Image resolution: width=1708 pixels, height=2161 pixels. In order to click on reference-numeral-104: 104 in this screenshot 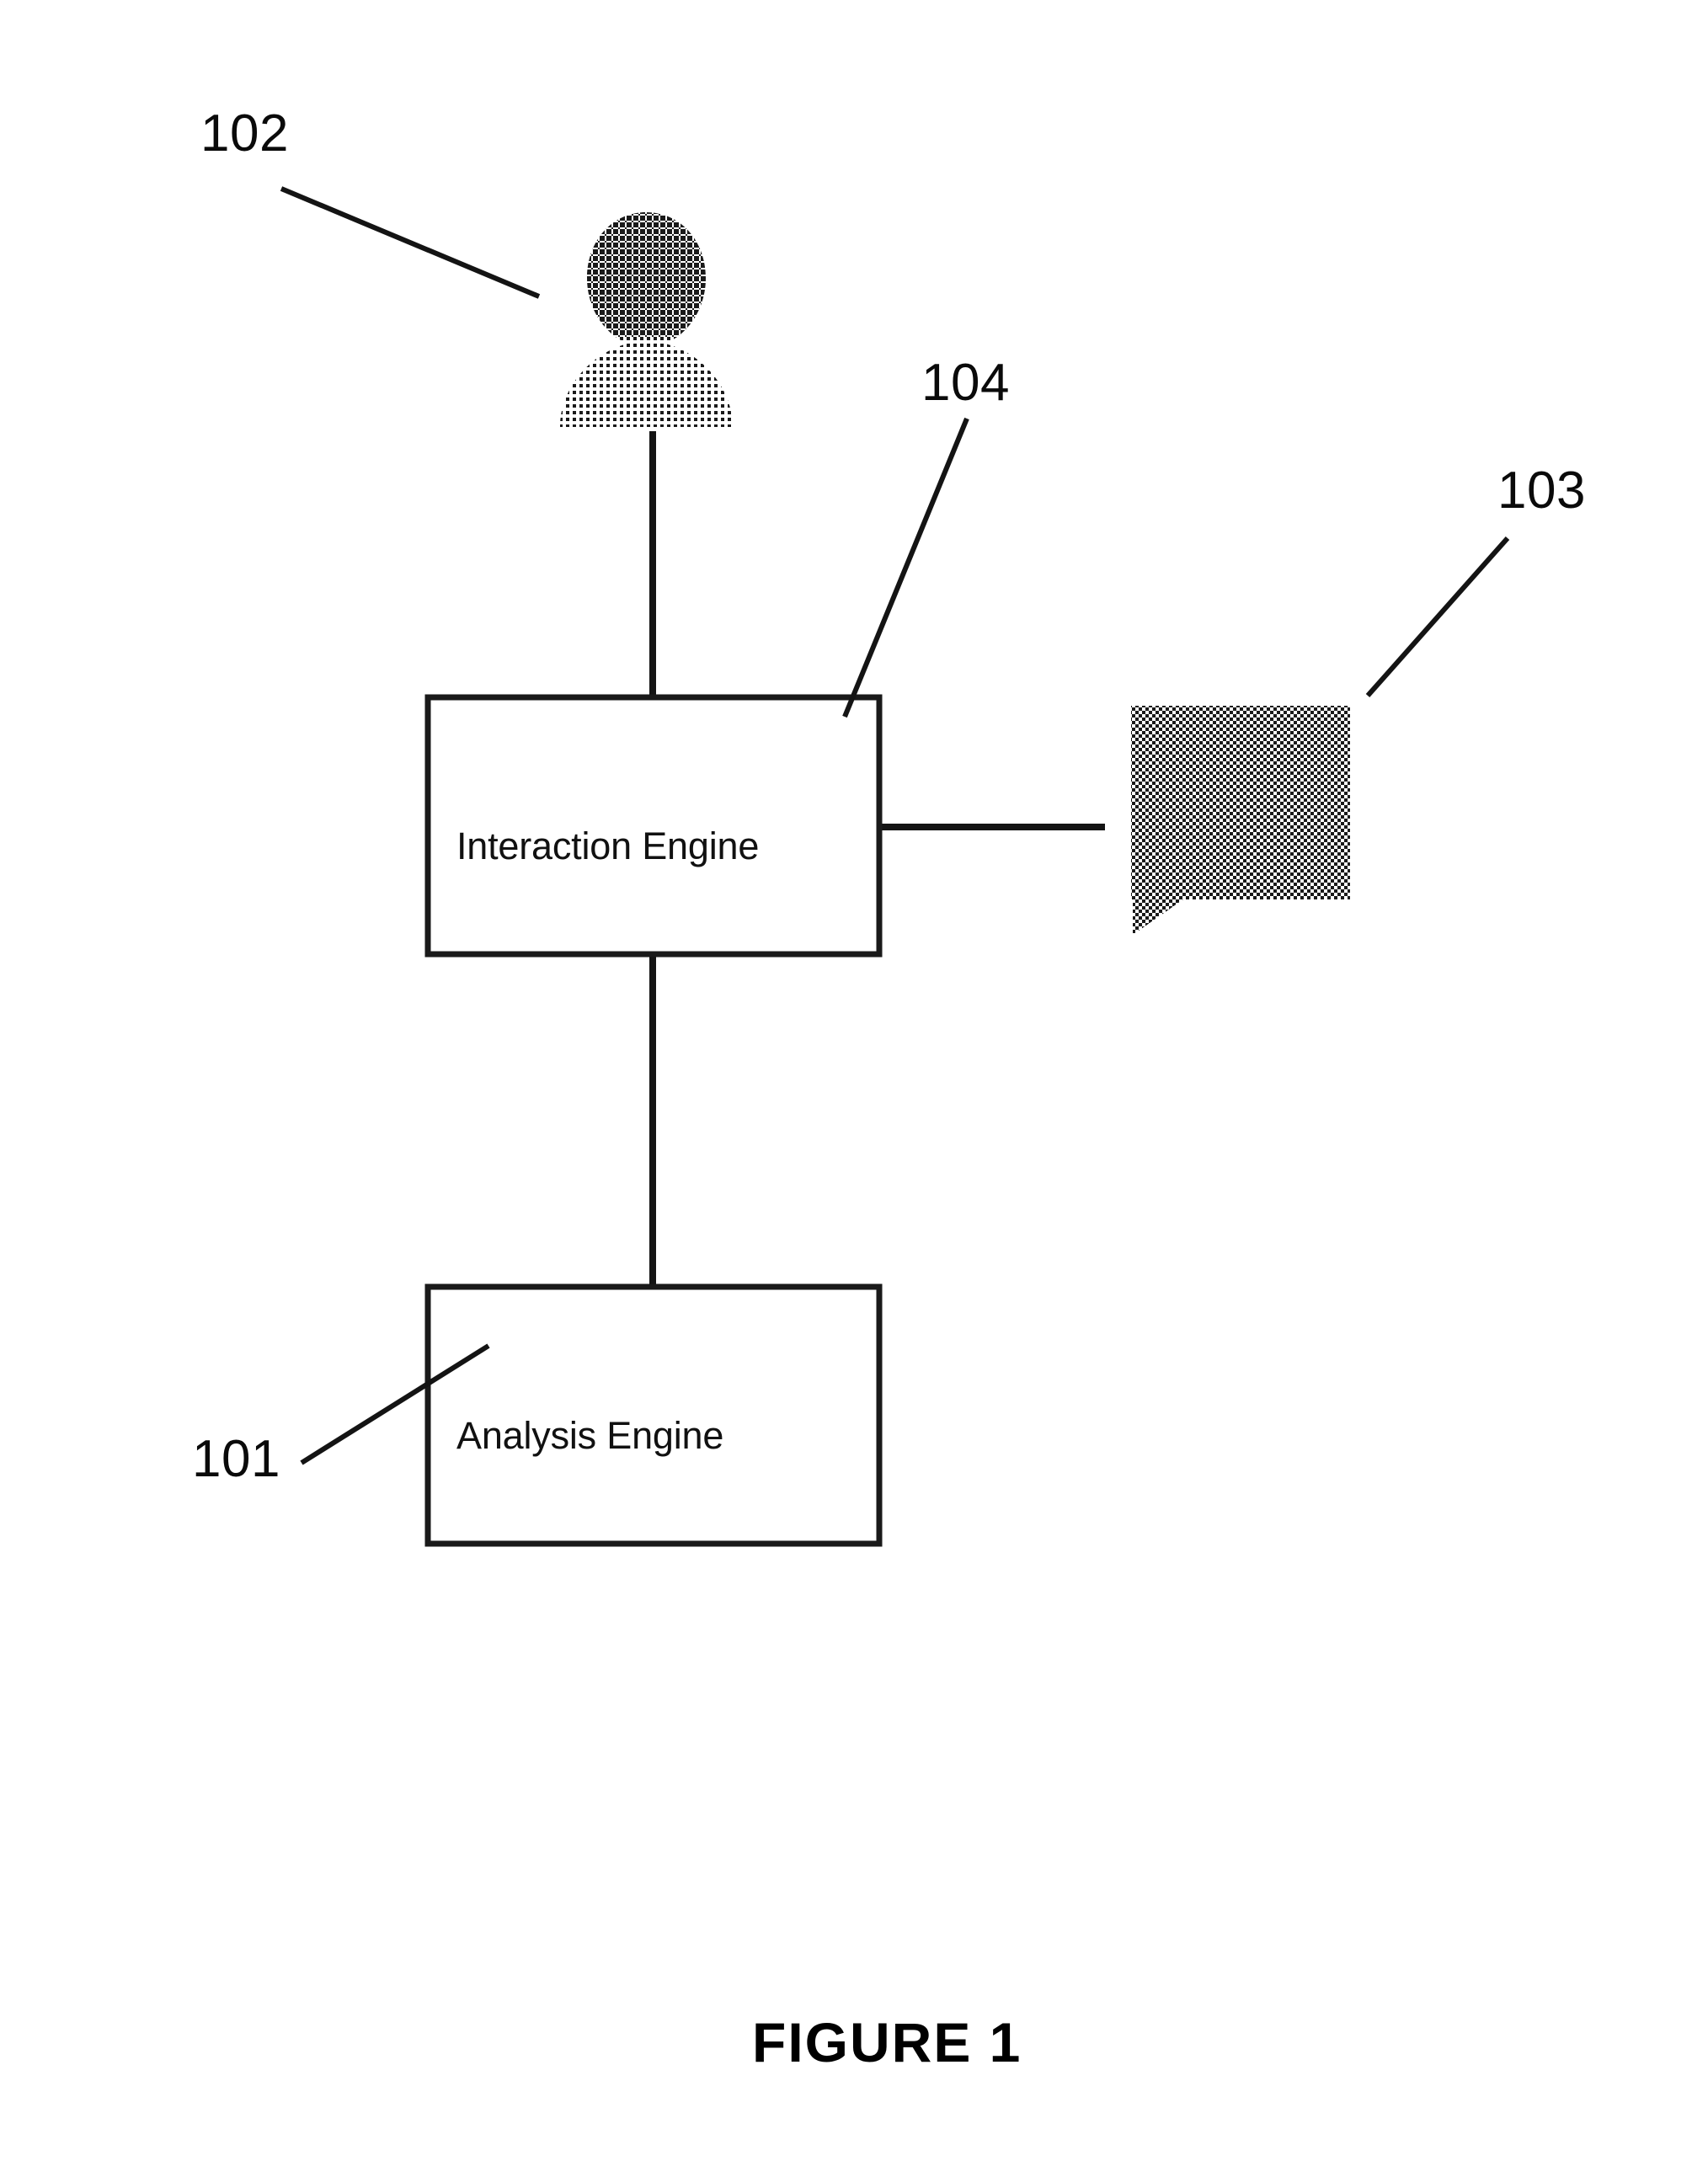, I will do `click(965, 383)`.